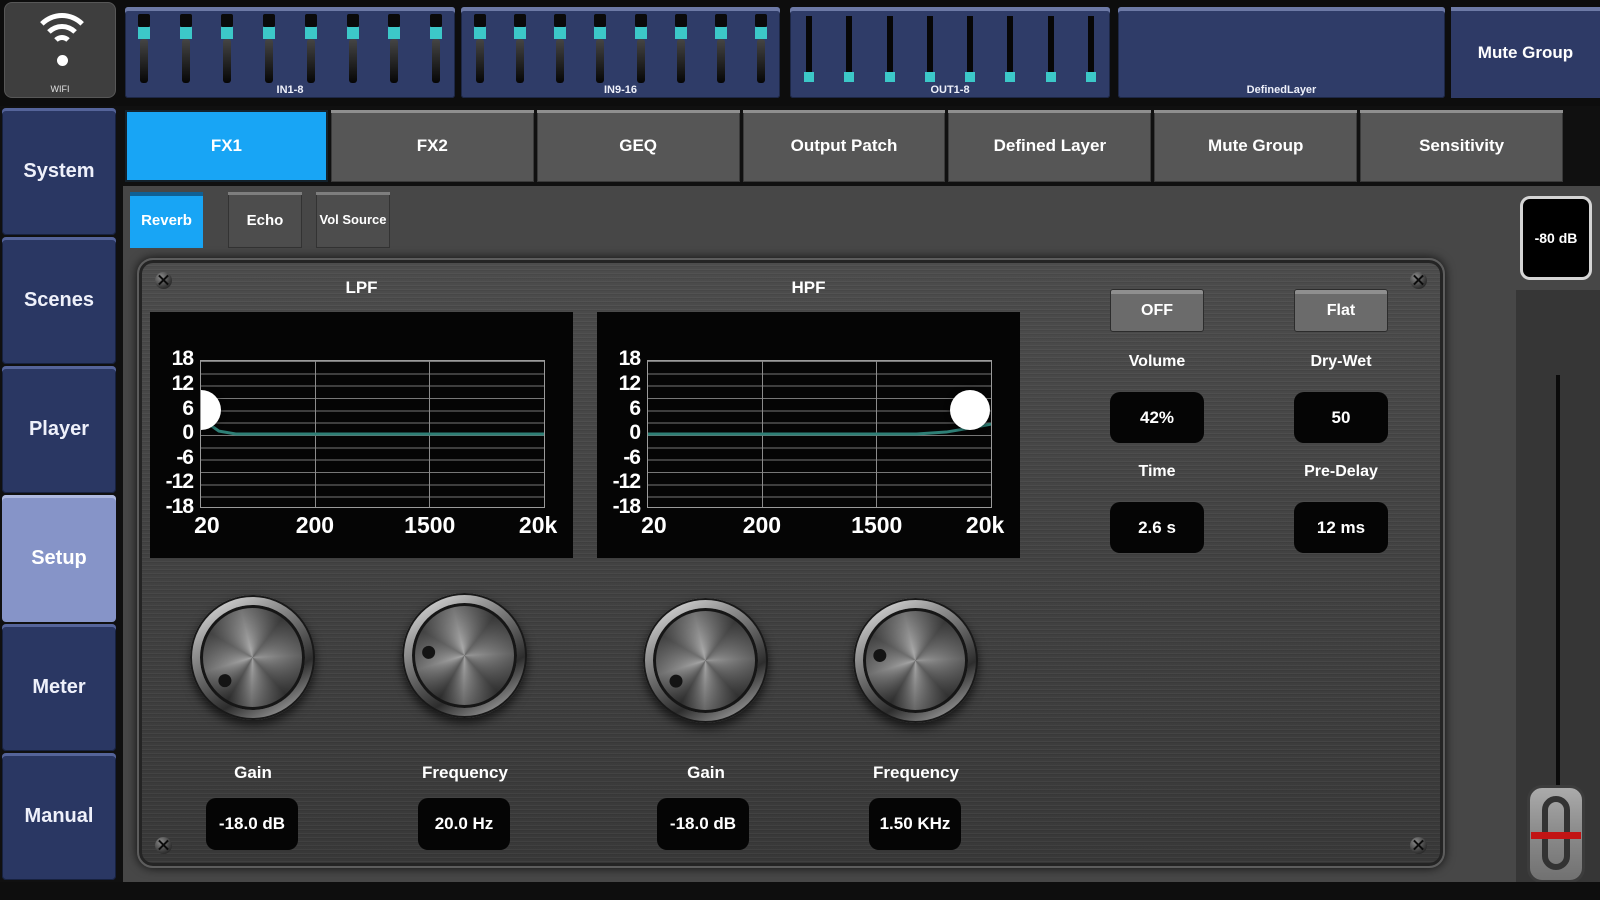 This screenshot has height=900, width=1600. What do you see at coordinates (844, 146) in the screenshot?
I see `tab-output-patch: Output Patch` at bounding box center [844, 146].